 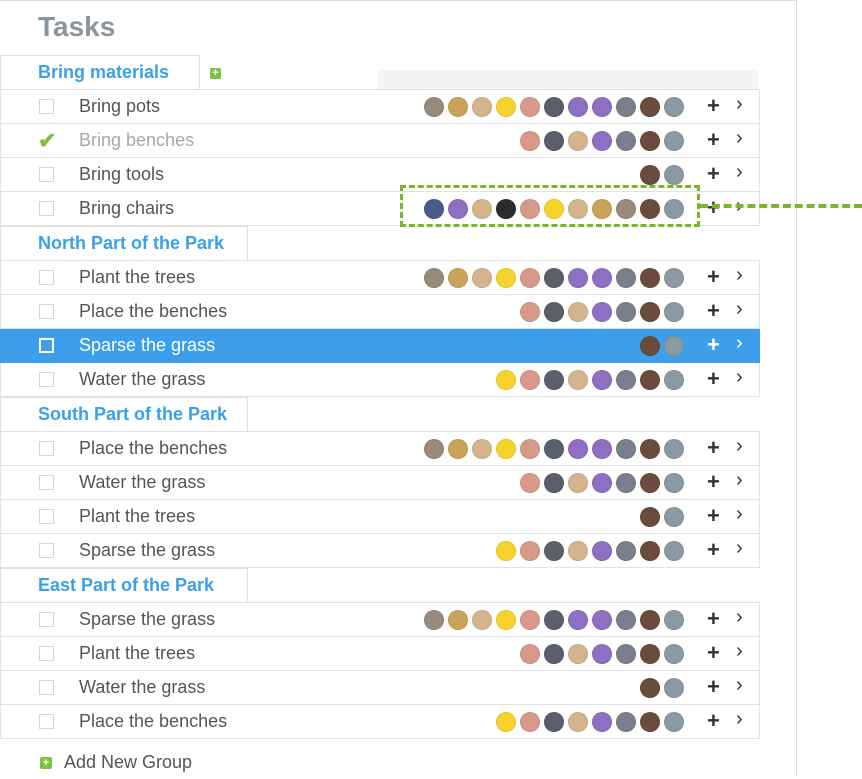 I want to click on task-row: Plant the trees + ›, so click(x=380, y=654).